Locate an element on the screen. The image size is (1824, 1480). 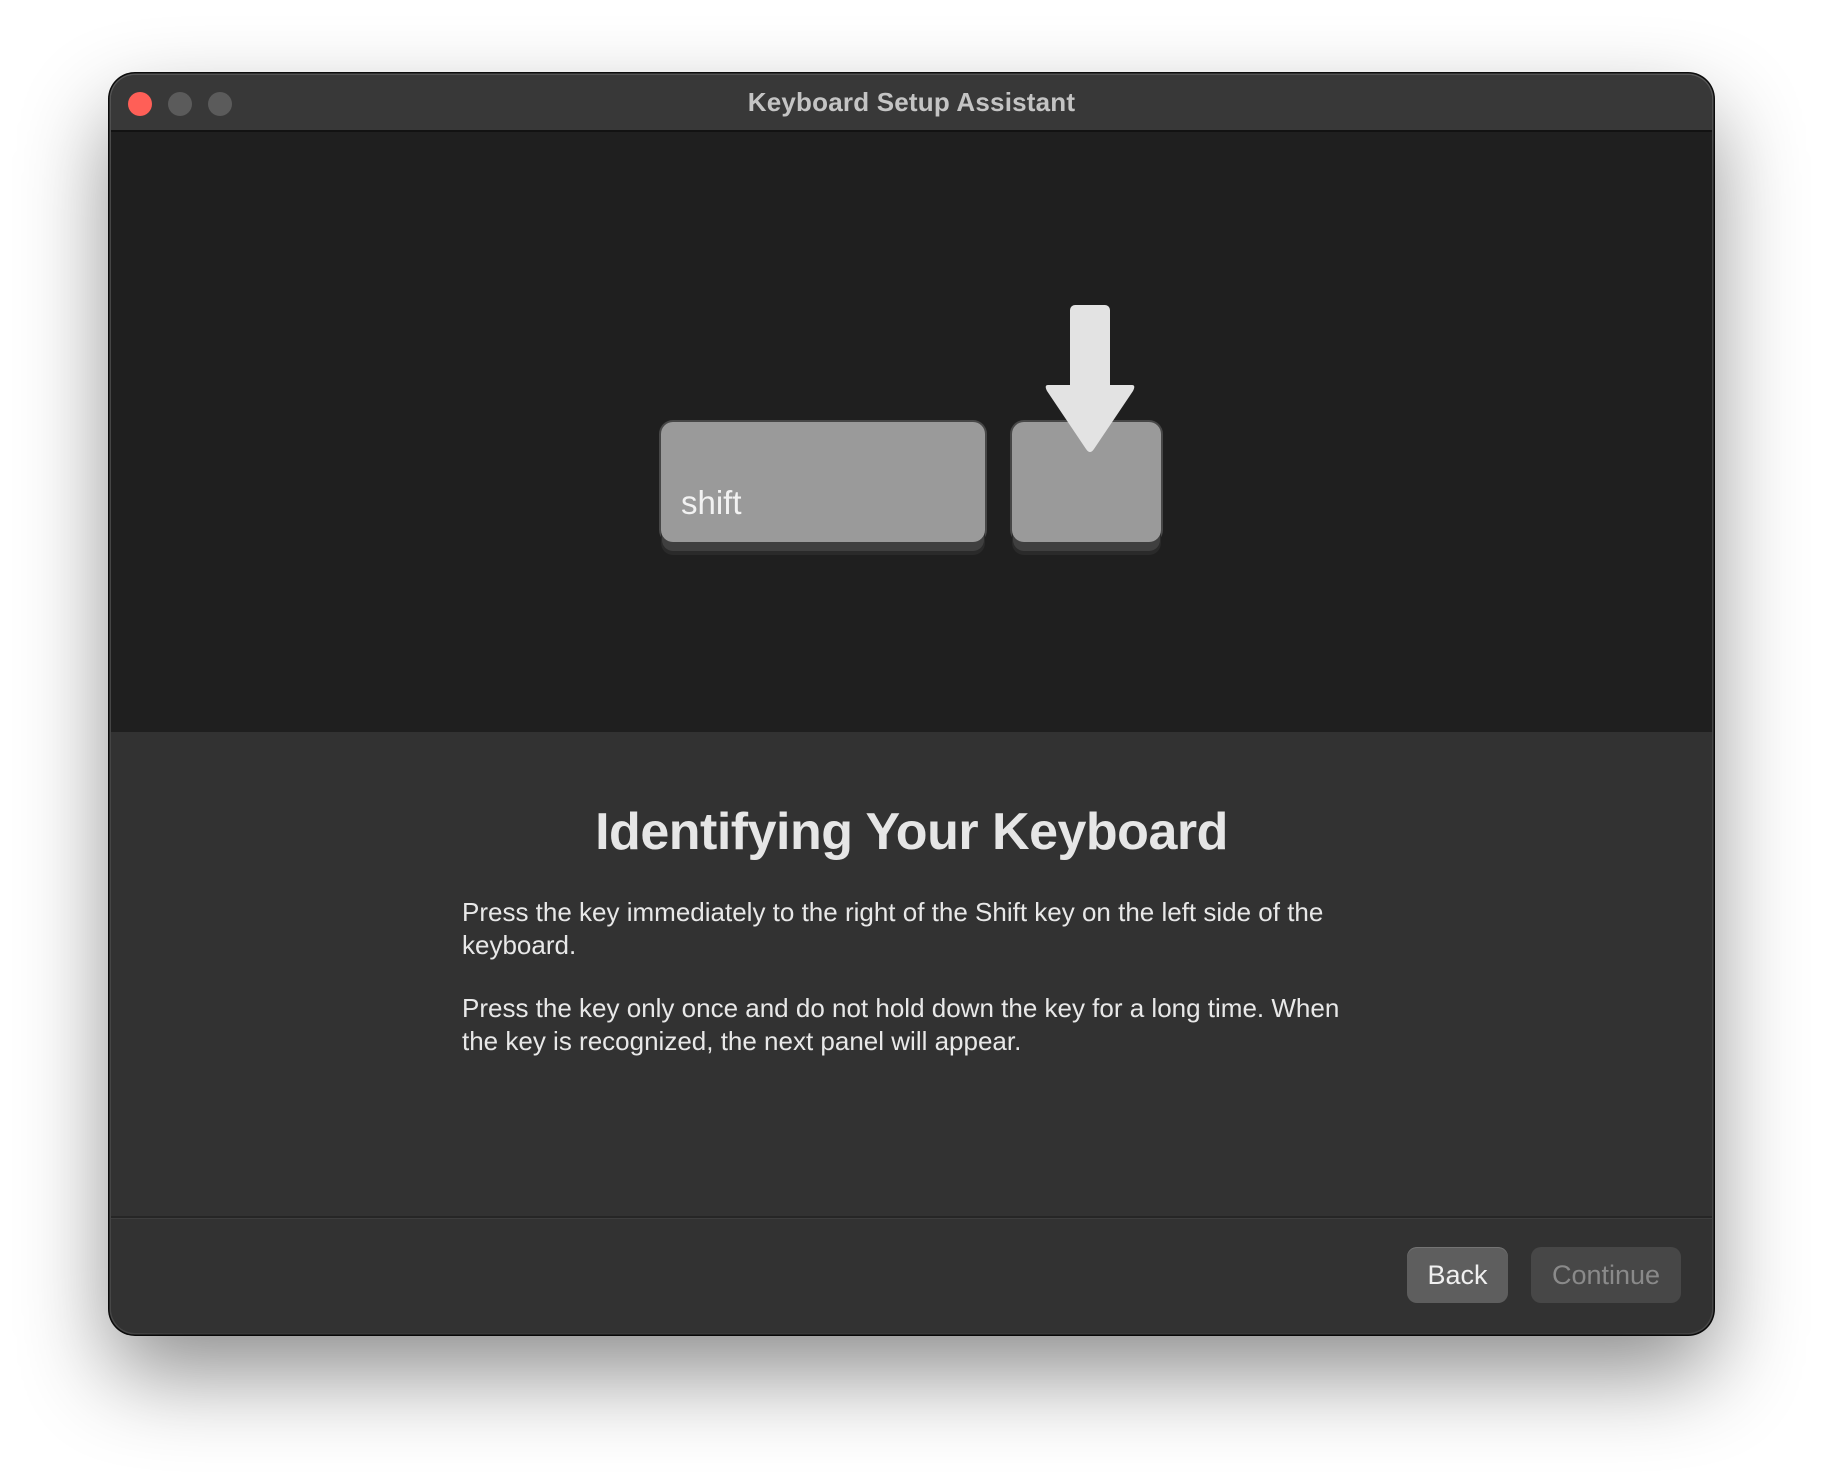
footer-divider is located at coordinates (911, 1217).